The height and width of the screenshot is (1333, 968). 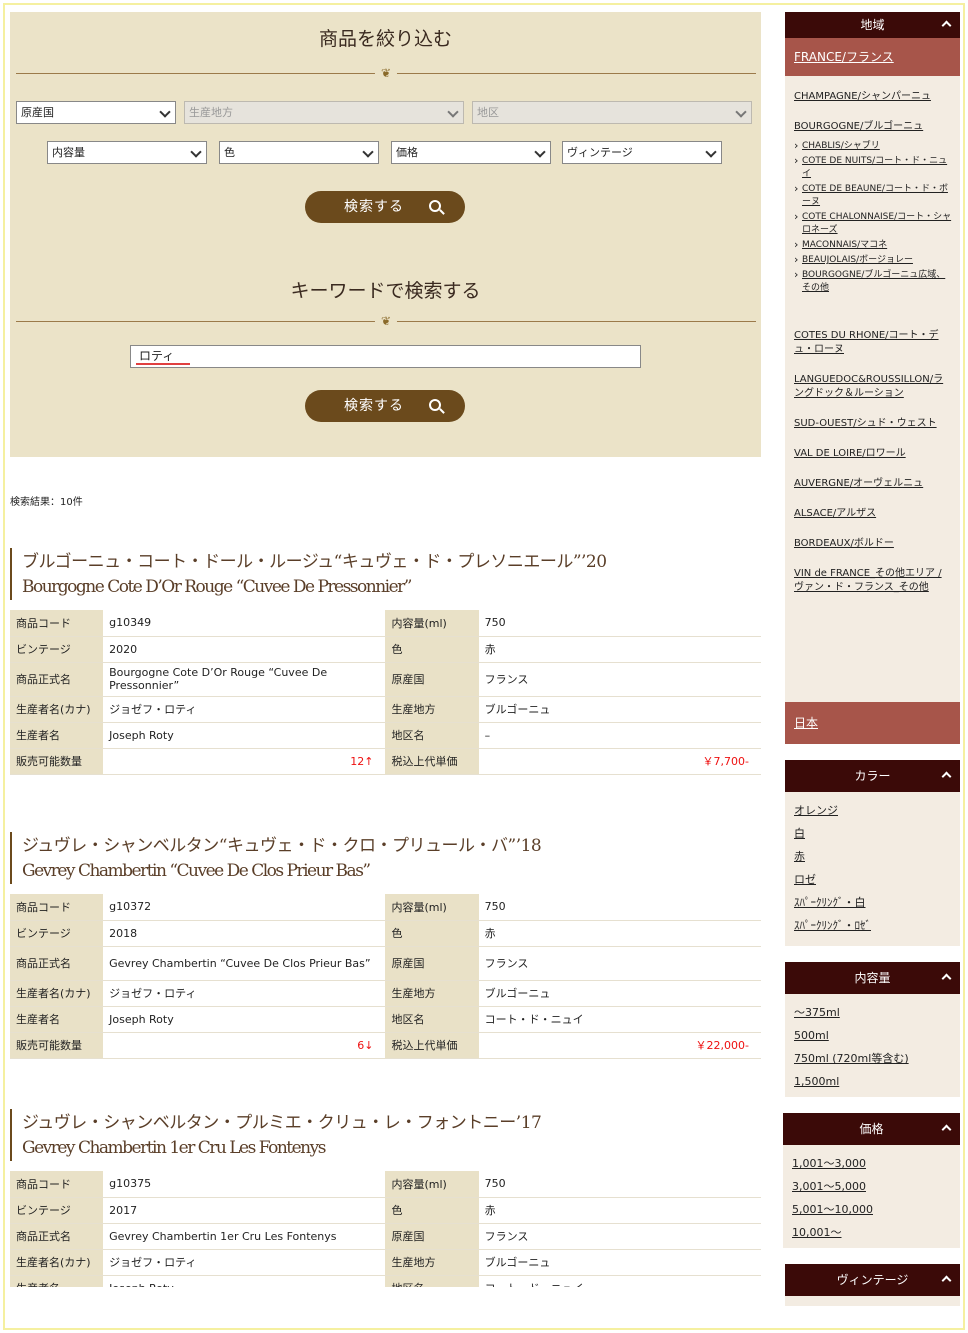 I want to click on sidebar-subitem-maconnais: MACONNAIS/マコネ, so click(x=873, y=245).